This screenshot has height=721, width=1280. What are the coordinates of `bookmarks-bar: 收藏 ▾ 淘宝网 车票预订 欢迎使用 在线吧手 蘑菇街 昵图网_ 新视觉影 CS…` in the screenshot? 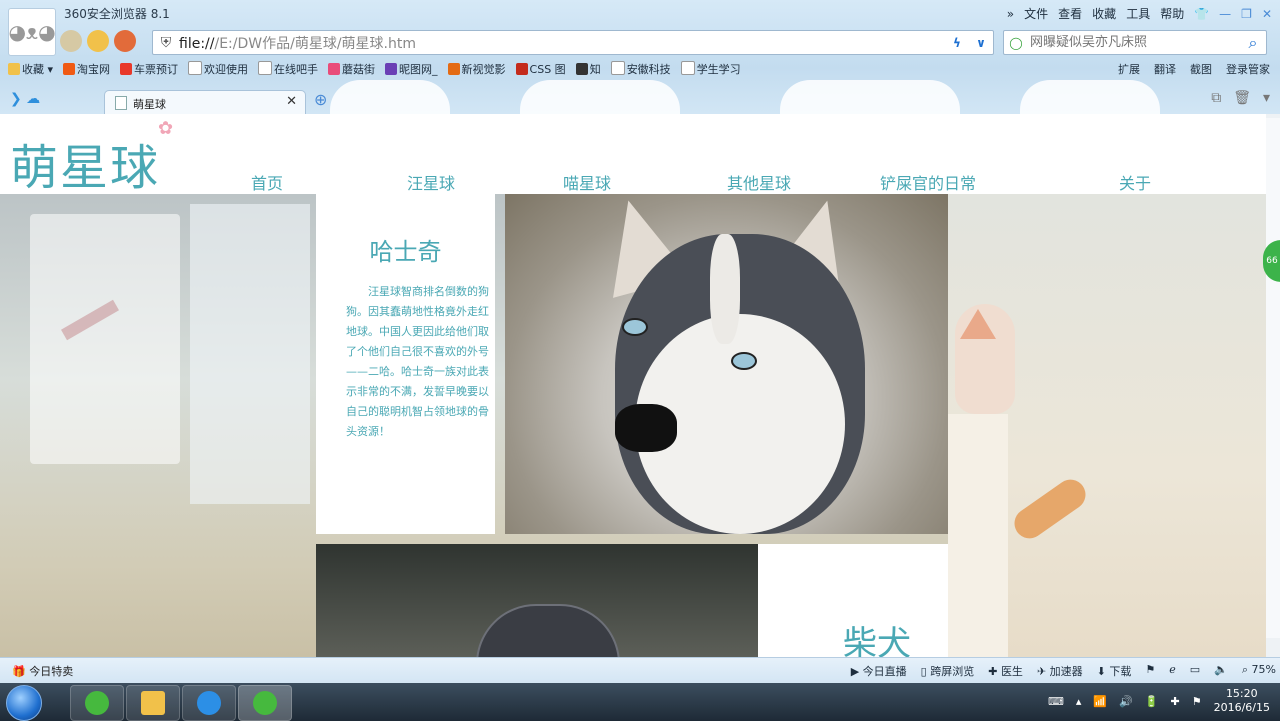 It's located at (374, 69).